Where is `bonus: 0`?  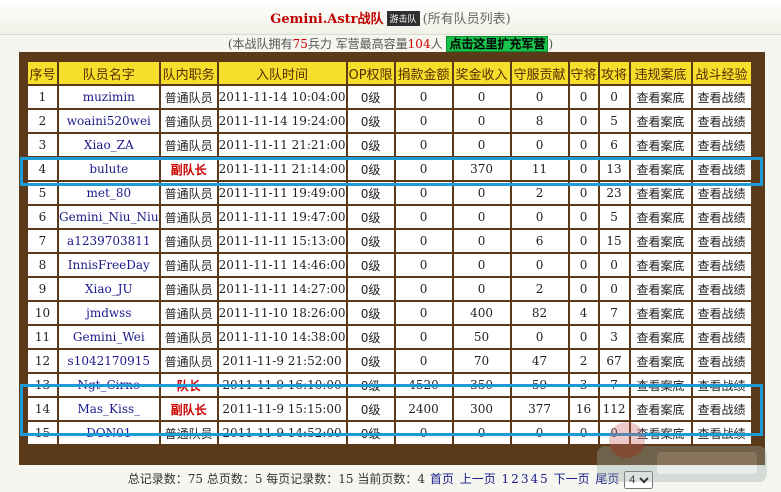 bonus: 0 is located at coordinates (481, 97).